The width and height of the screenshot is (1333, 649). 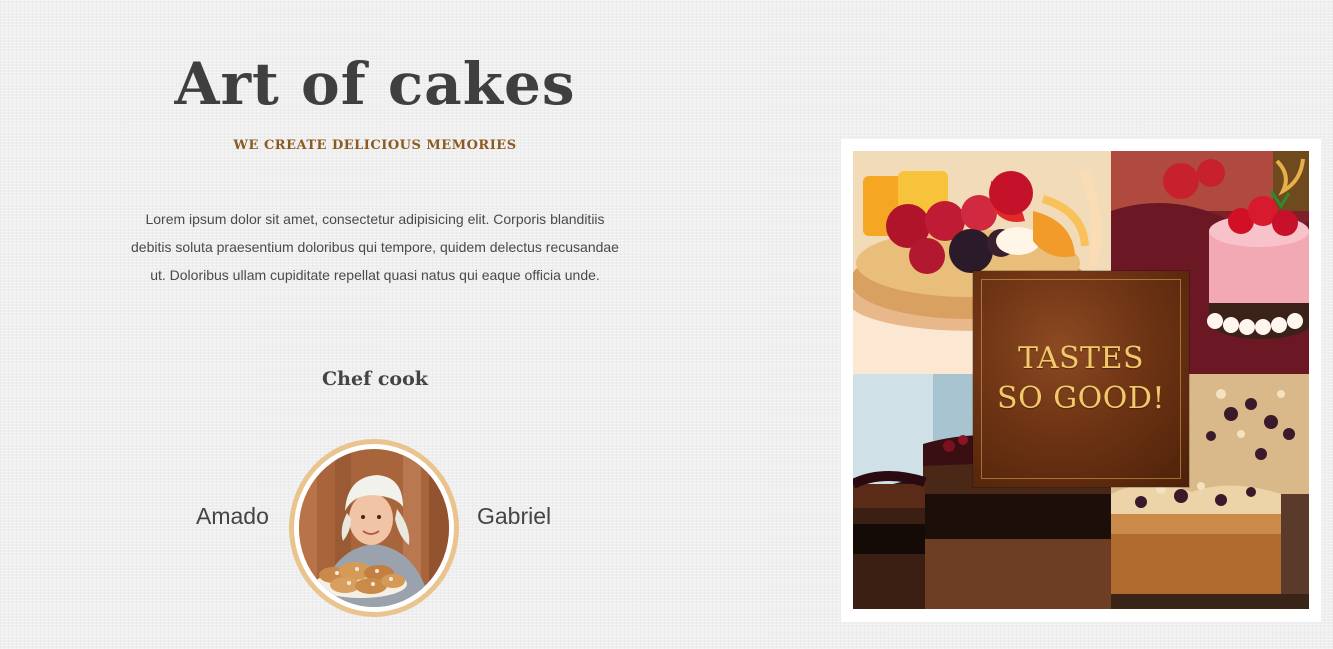 I want to click on badge-border: TASTES SO GOOD!, so click(x=1081, y=379).